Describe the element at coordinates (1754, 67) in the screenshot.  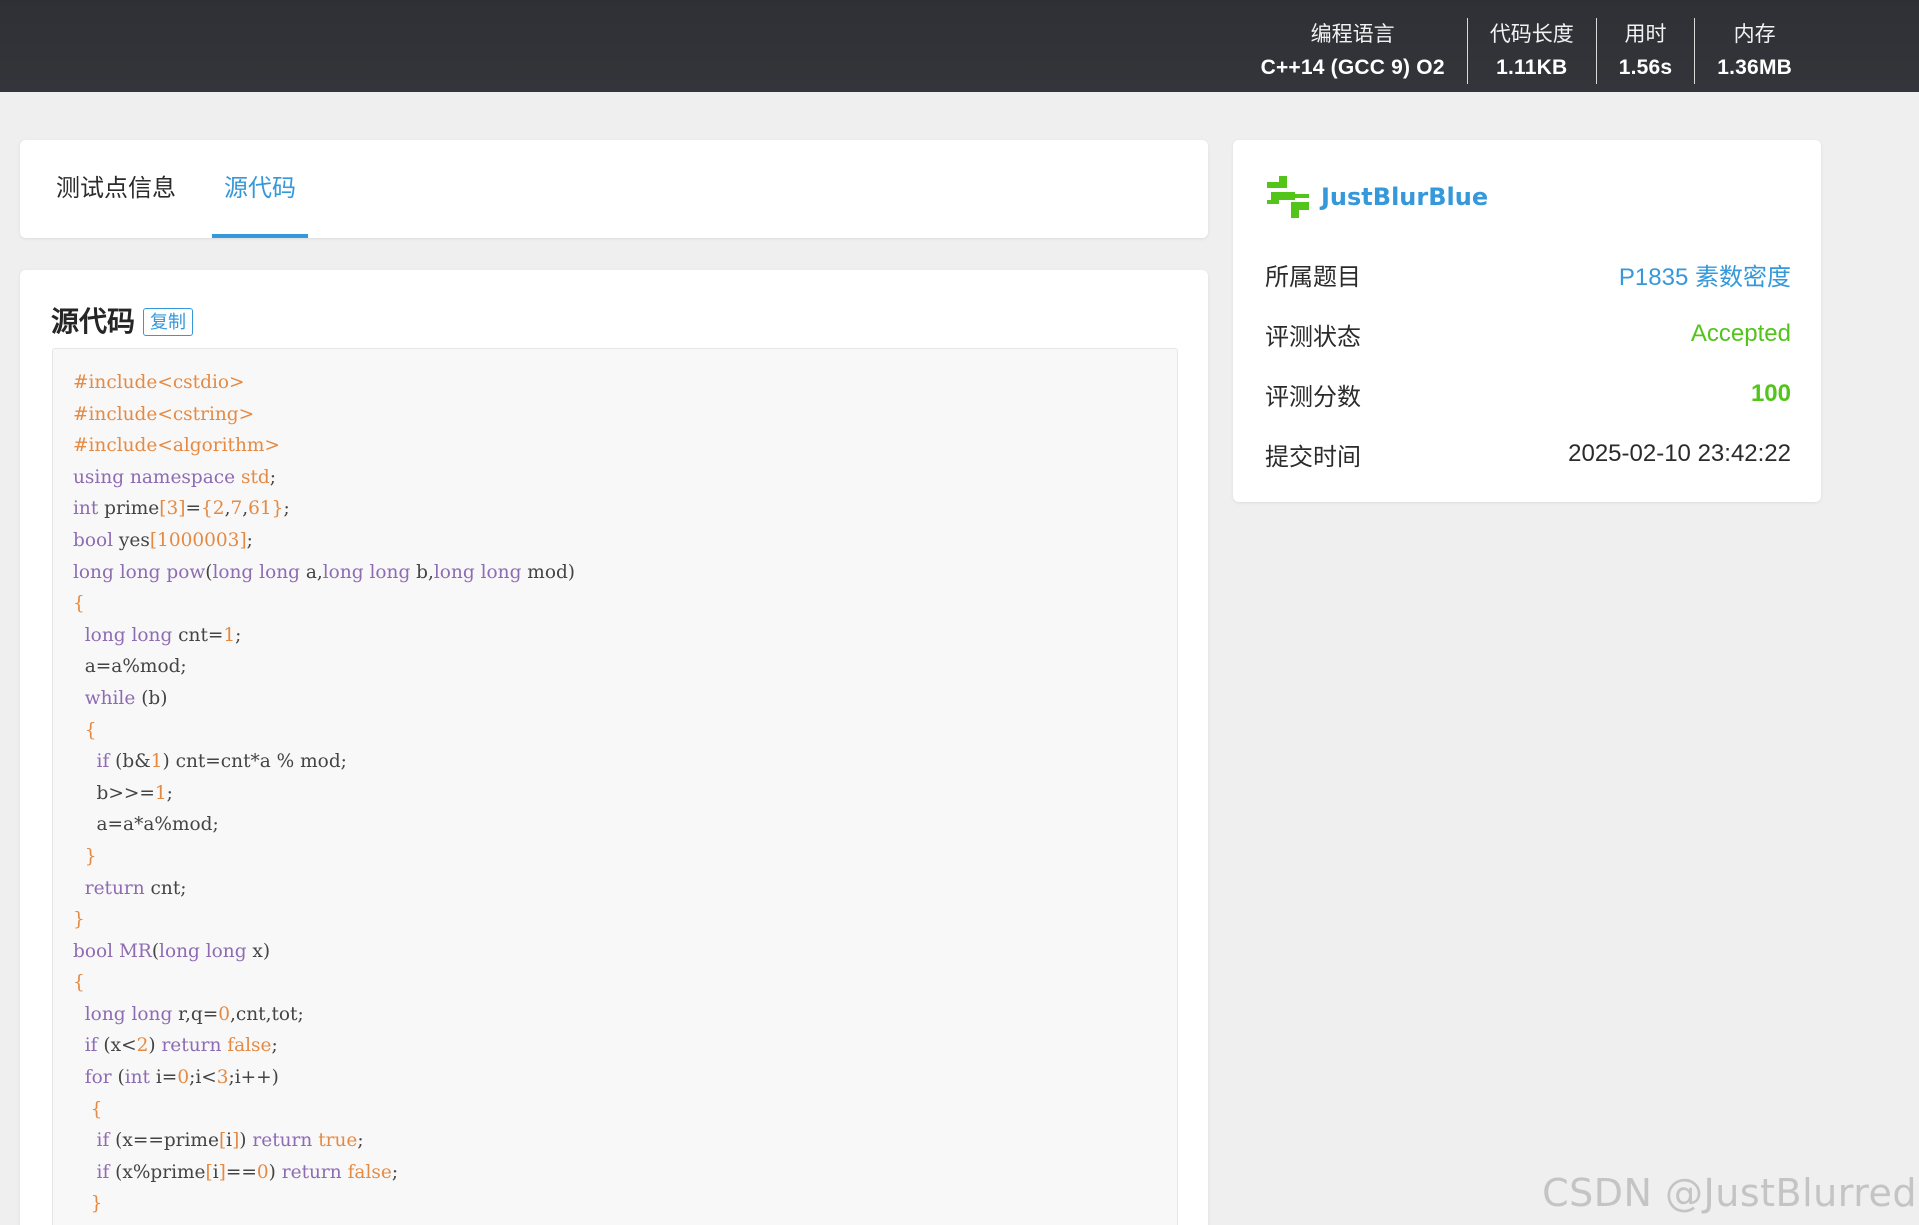
I see `stat-value: 1.36MB` at that location.